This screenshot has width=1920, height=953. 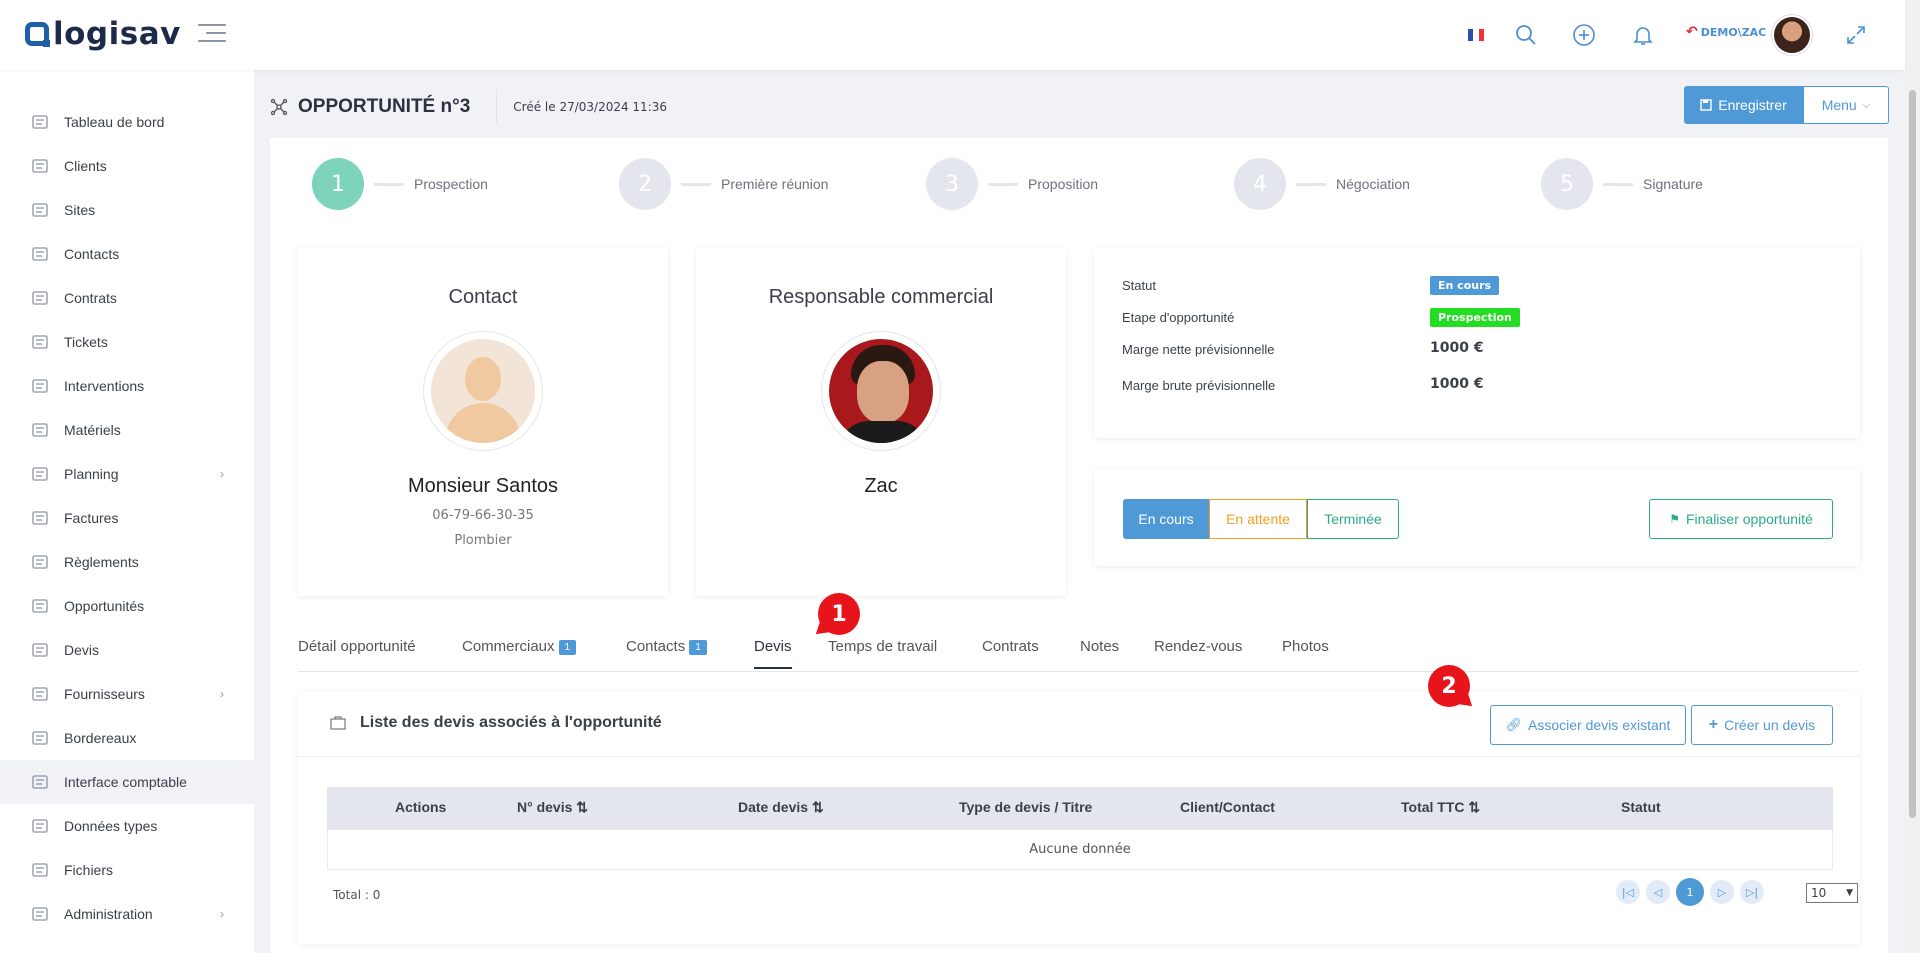 I want to click on dashboard-icon, so click(x=40, y=122).